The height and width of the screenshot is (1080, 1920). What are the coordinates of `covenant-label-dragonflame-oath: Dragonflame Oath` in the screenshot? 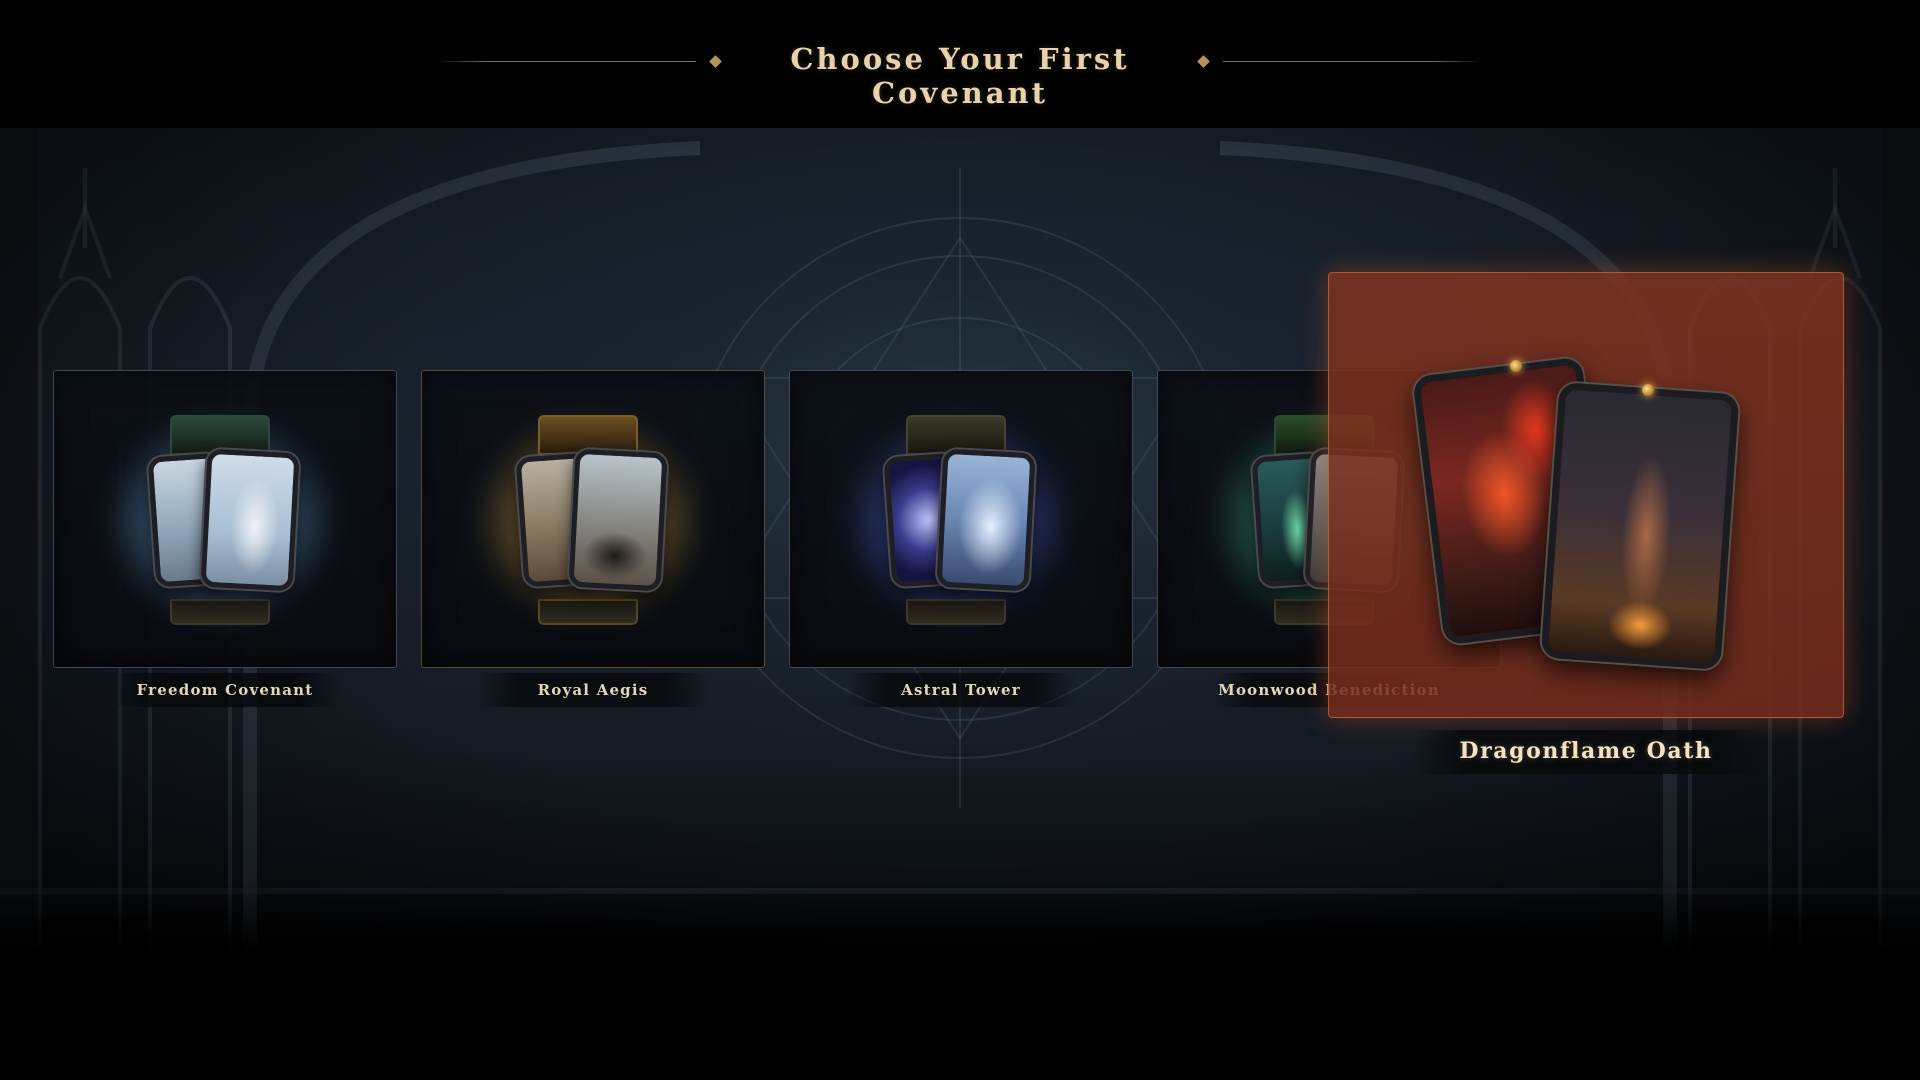 It's located at (1586, 751).